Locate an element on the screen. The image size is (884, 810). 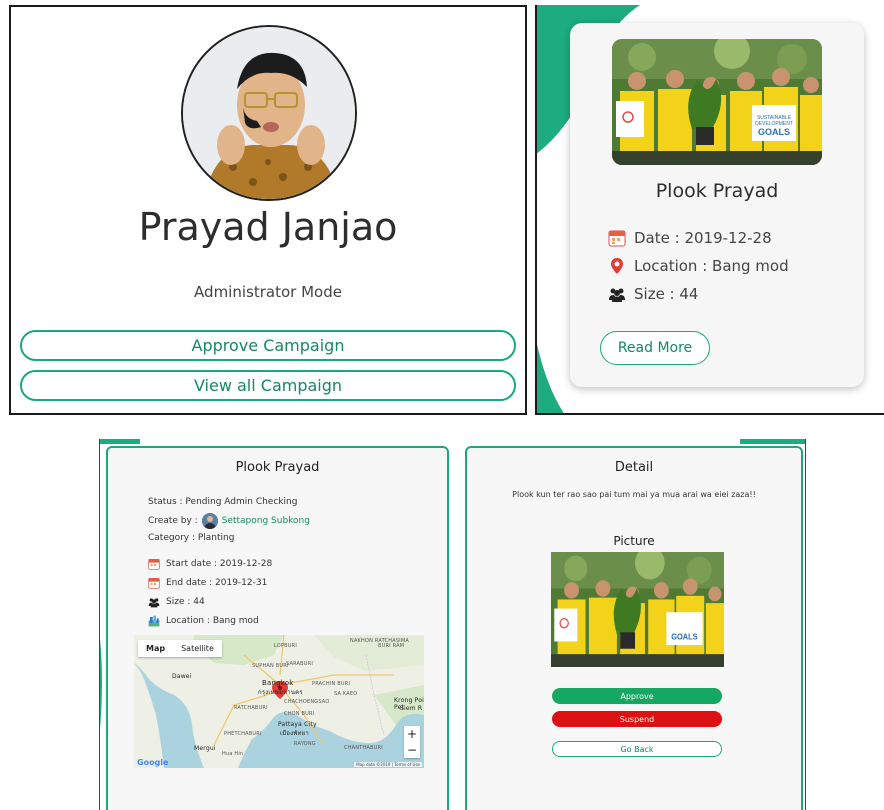
campaign-location-row: Location : Bang mod is located at coordinates (698, 266).